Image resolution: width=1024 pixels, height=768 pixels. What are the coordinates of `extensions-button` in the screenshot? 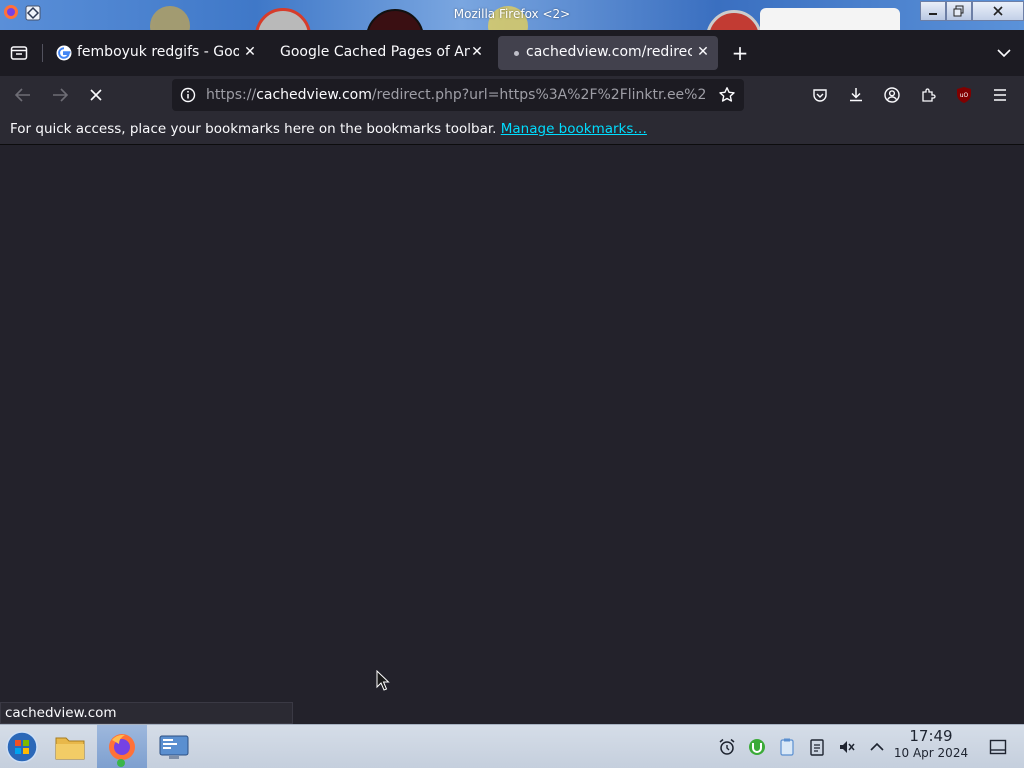 It's located at (928, 95).